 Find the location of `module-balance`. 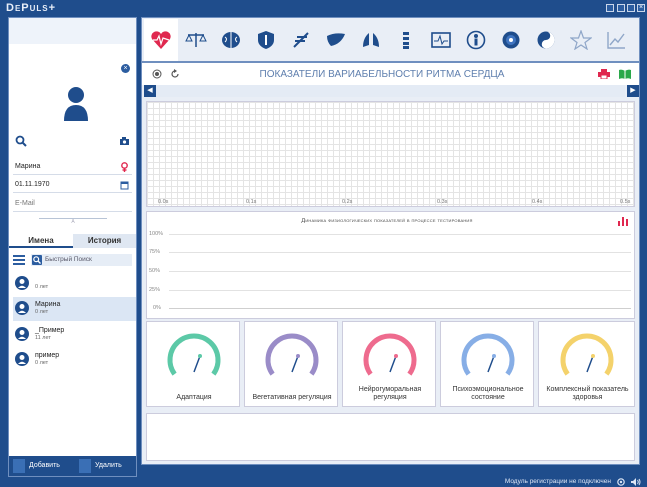

module-balance is located at coordinates (196, 40).